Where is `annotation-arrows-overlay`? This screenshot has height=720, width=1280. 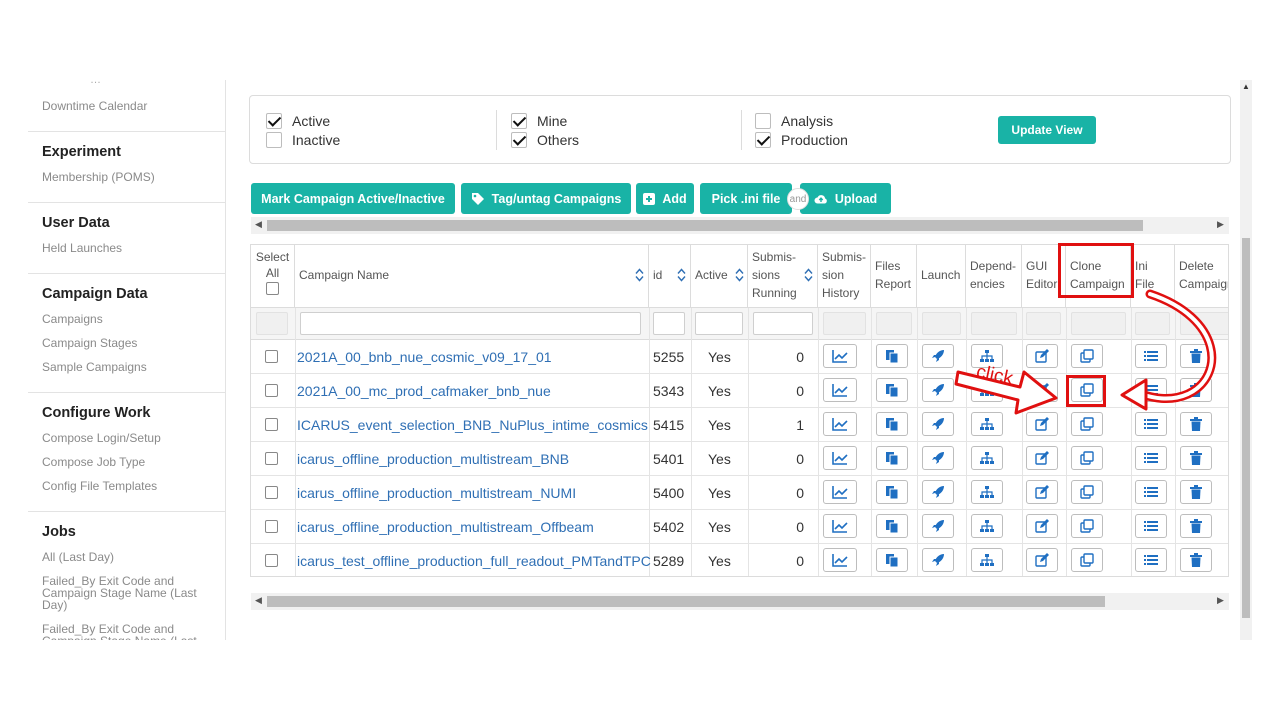 annotation-arrows-overlay is located at coordinates (1085, 352).